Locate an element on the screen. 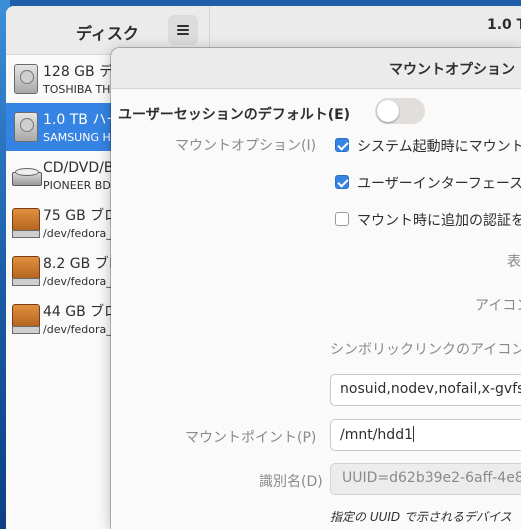 The image size is (521, 529). mount-options-entry: nosuid,nodev,nofail,x-gvfs-show is located at coordinates (425, 390).